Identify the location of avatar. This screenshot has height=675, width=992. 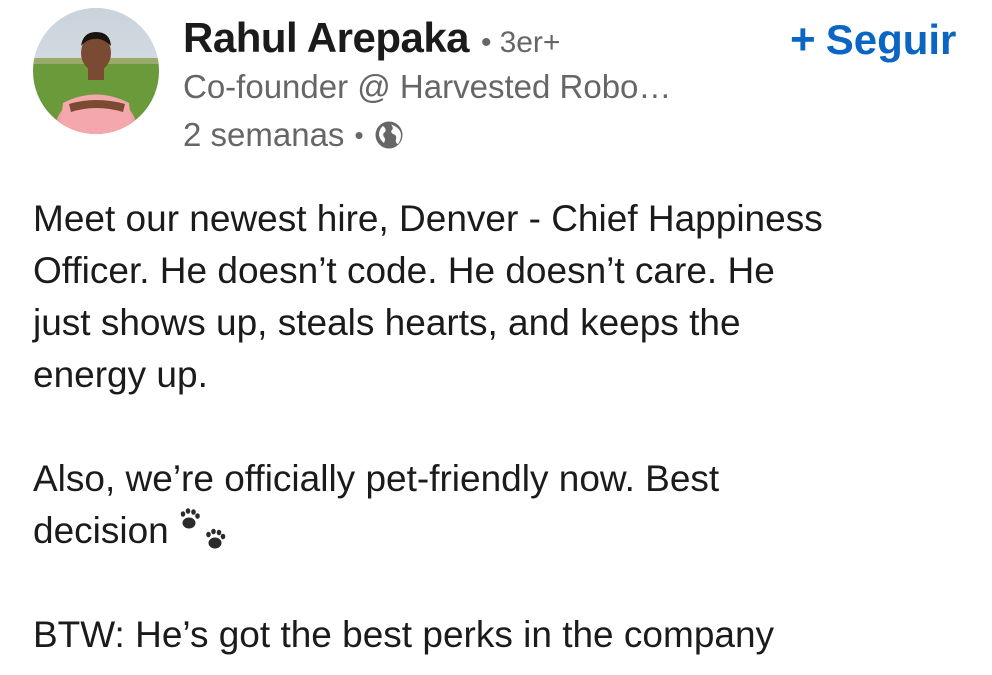
(96, 71).